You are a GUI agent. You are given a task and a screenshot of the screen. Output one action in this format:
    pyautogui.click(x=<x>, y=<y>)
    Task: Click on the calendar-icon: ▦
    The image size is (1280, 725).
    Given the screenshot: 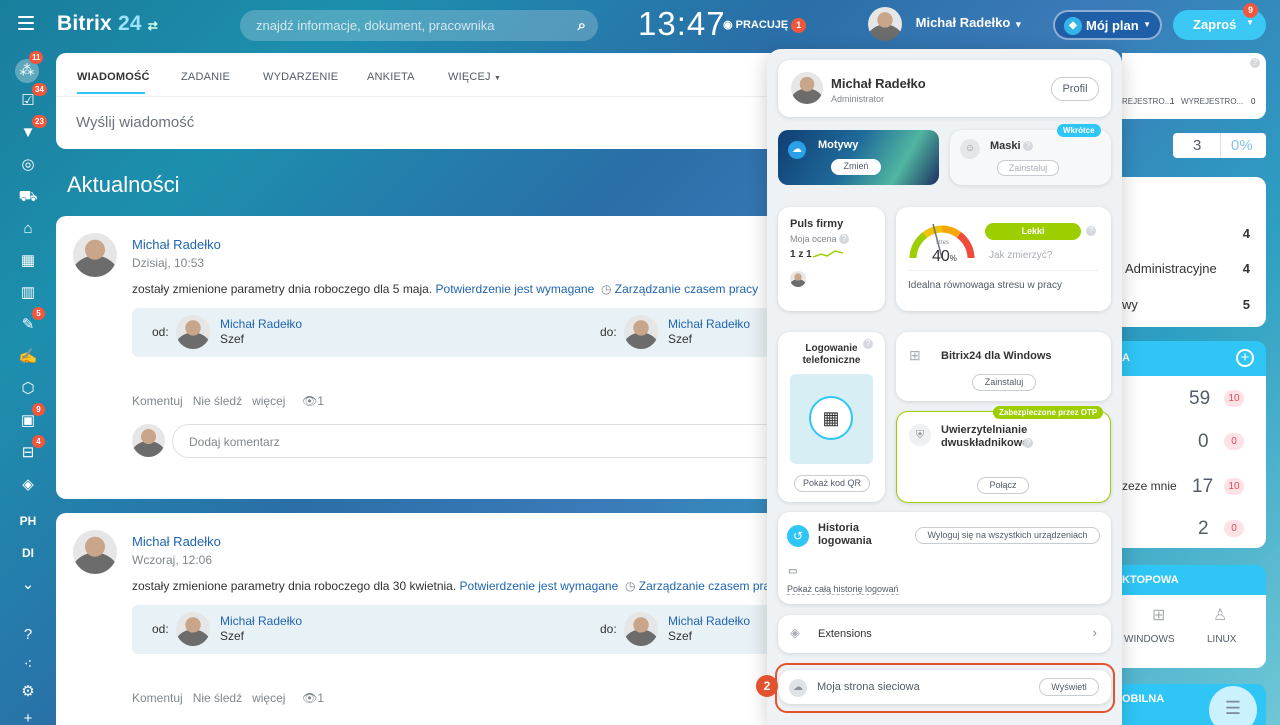 What is the action you would take?
    pyautogui.click(x=28, y=261)
    